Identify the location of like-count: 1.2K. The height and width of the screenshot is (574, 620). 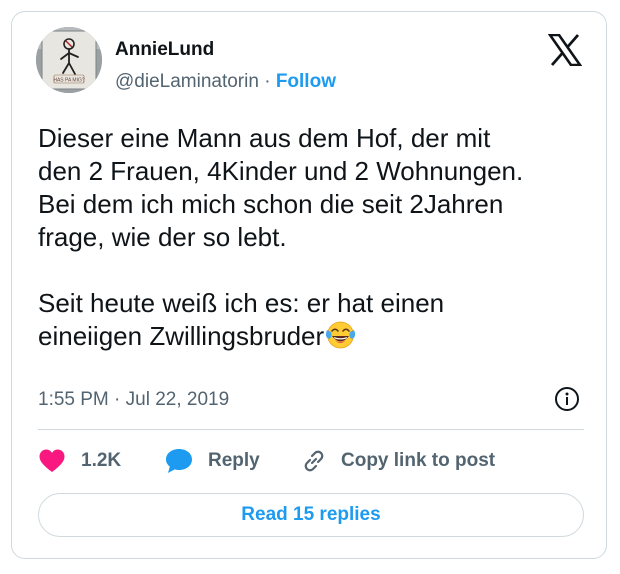
(101, 460).